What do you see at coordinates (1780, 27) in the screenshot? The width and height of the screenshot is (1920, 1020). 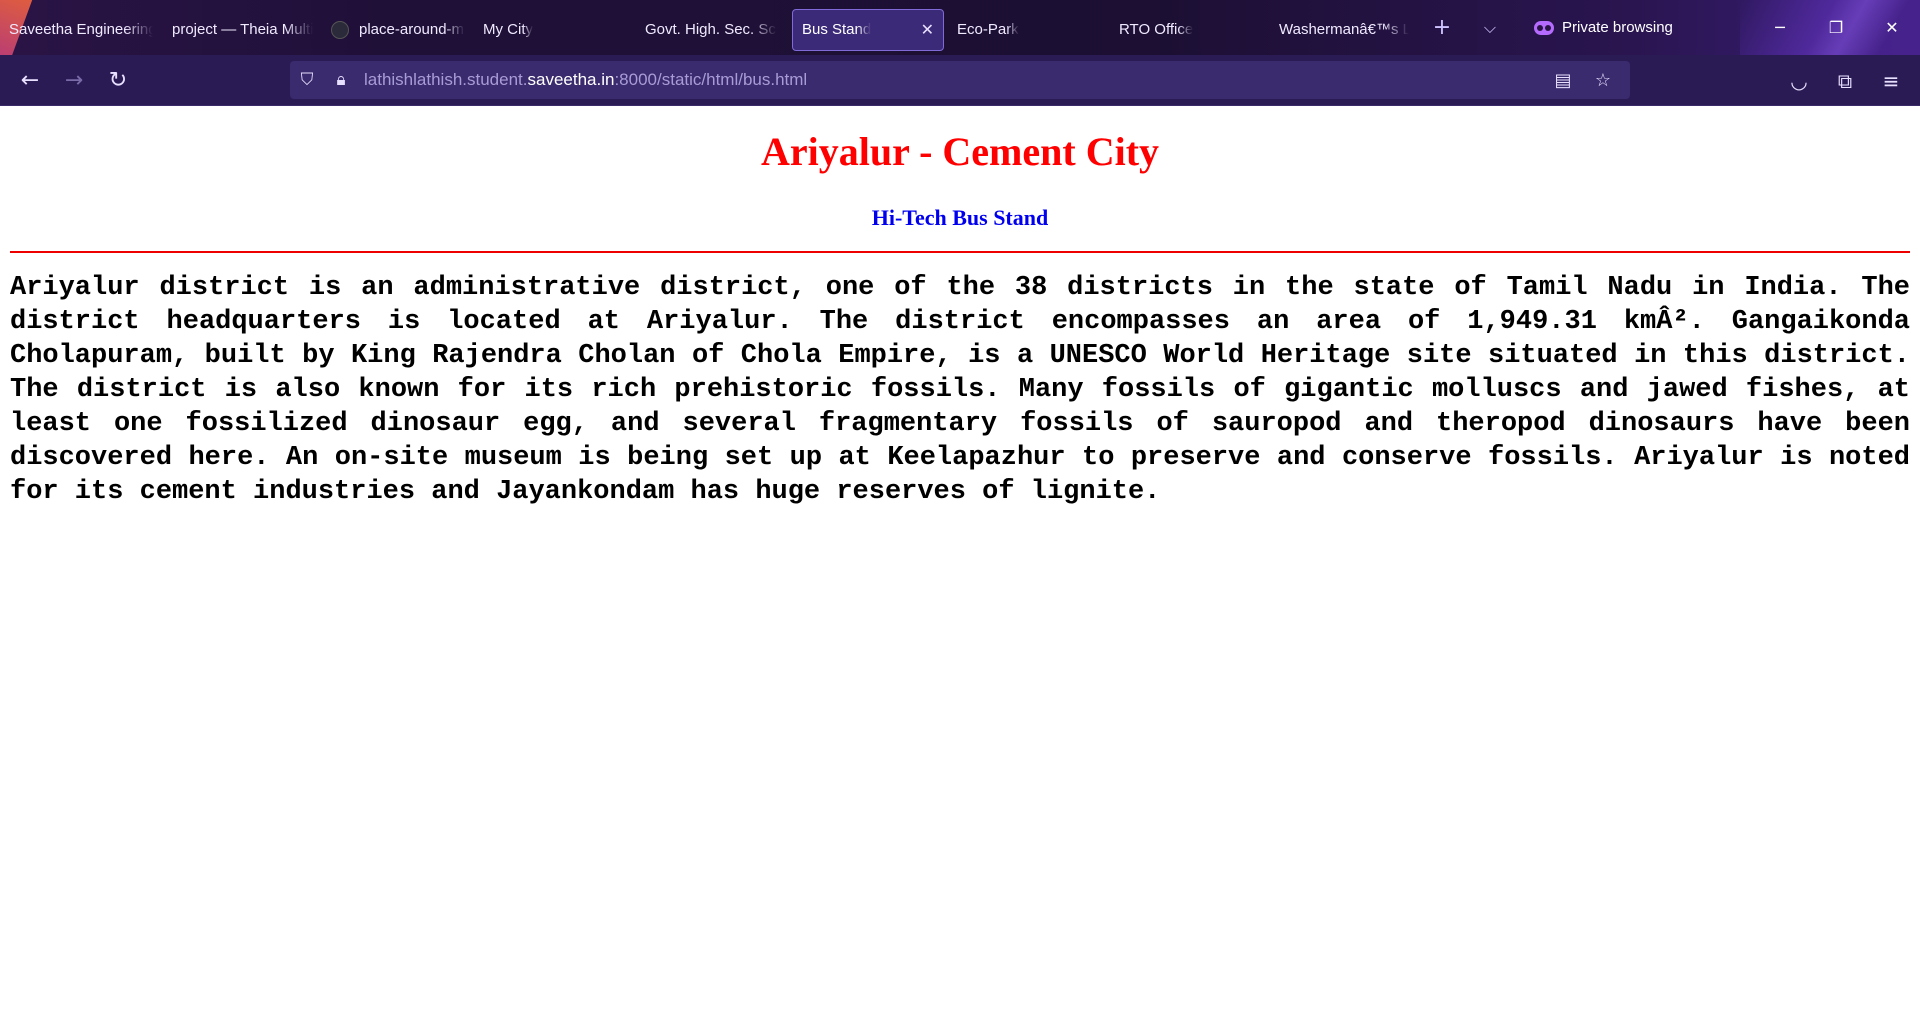 I see `minimize-icon: ─` at bounding box center [1780, 27].